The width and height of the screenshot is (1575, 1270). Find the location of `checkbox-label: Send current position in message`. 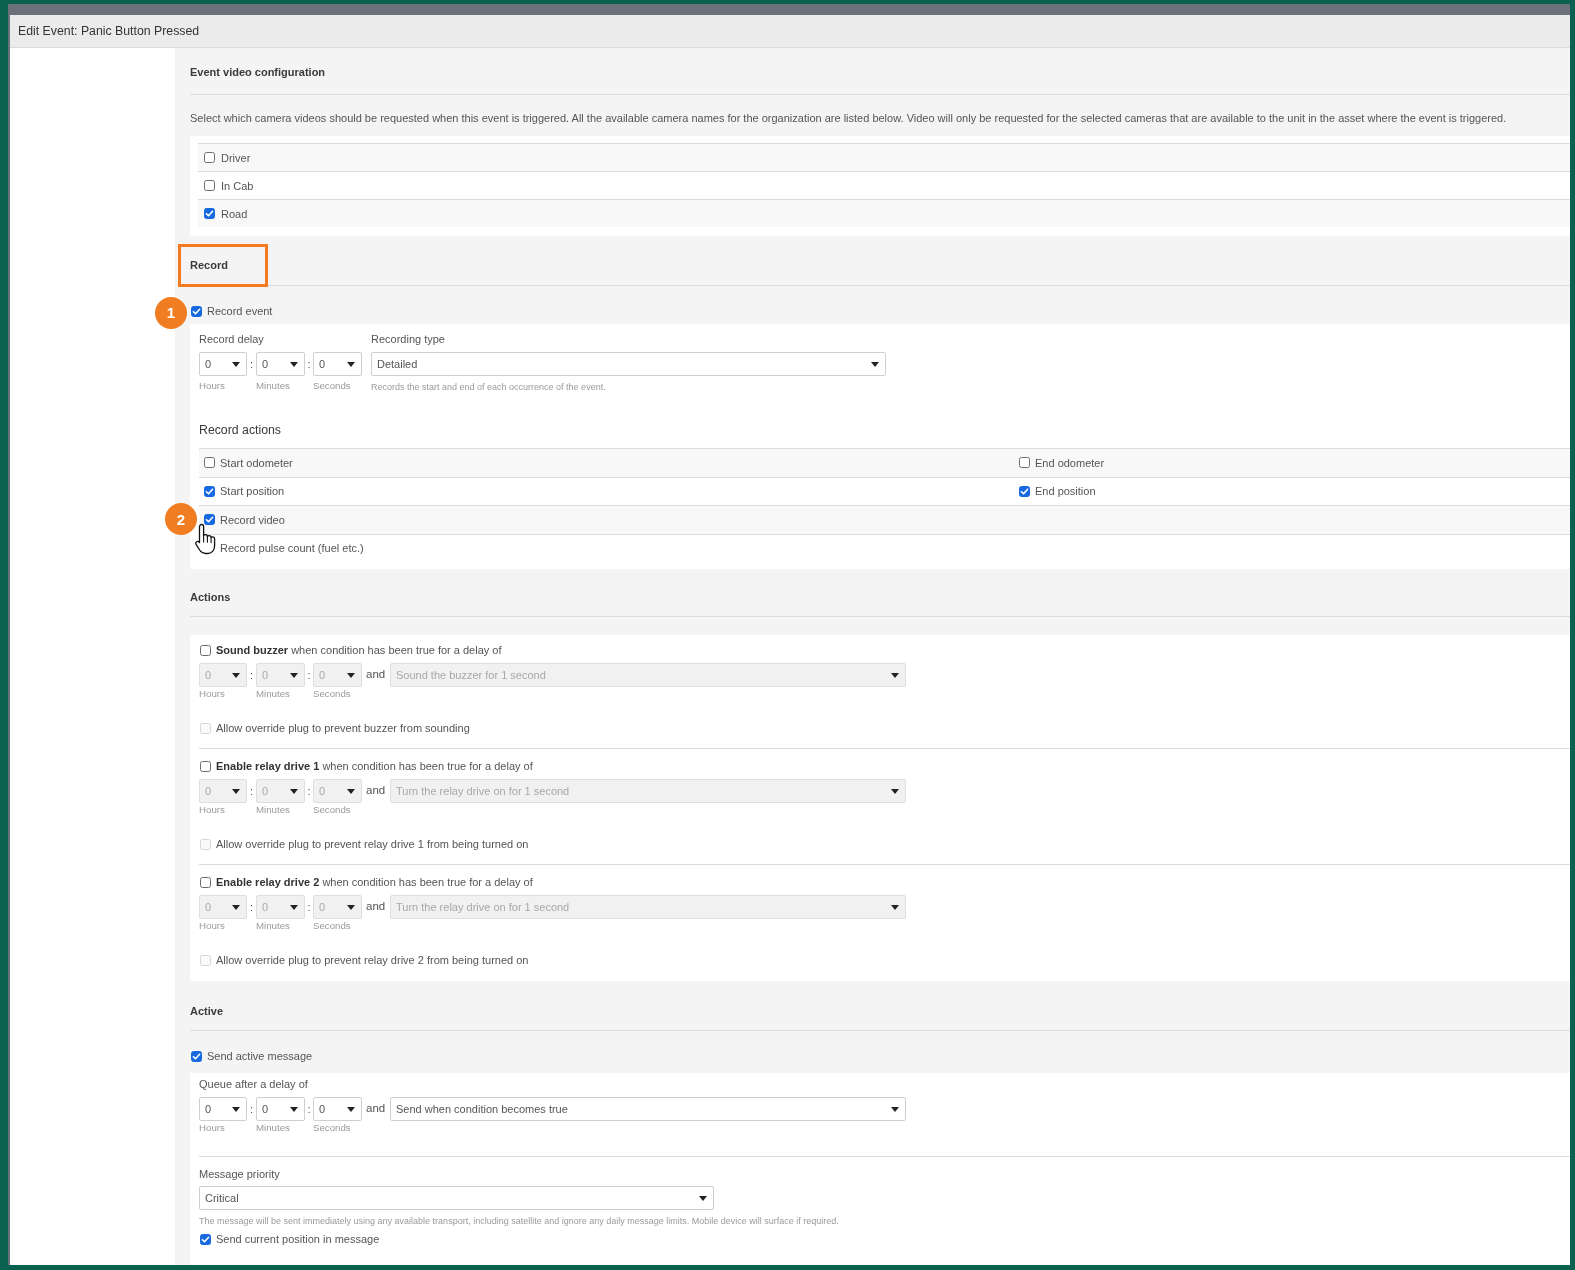

checkbox-label: Send current position in message is located at coordinates (298, 1239).